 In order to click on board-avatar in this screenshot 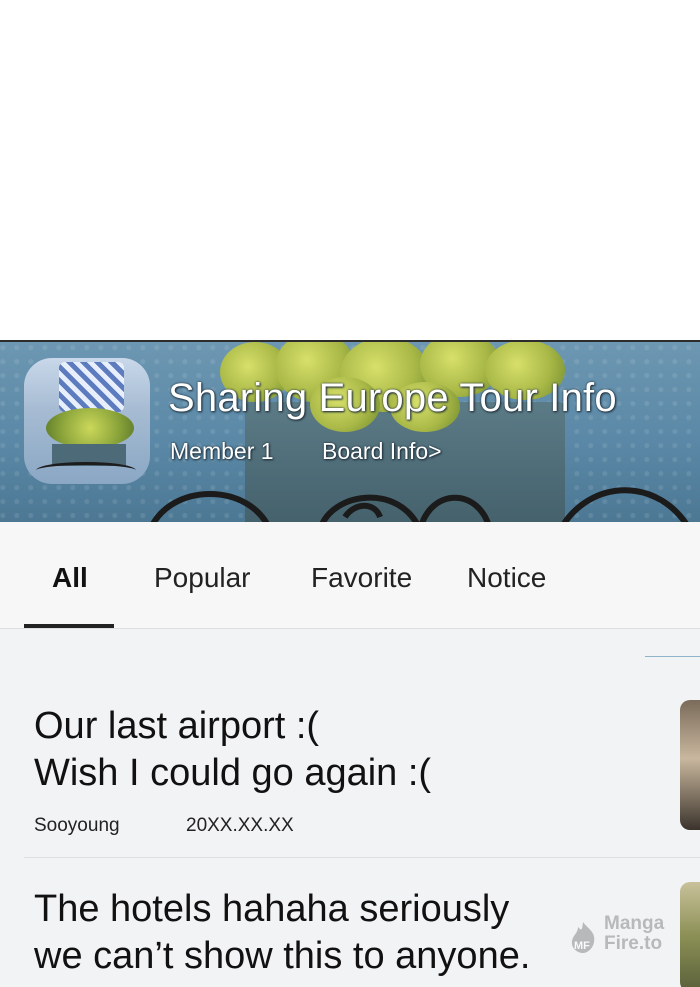, I will do `click(87, 421)`.